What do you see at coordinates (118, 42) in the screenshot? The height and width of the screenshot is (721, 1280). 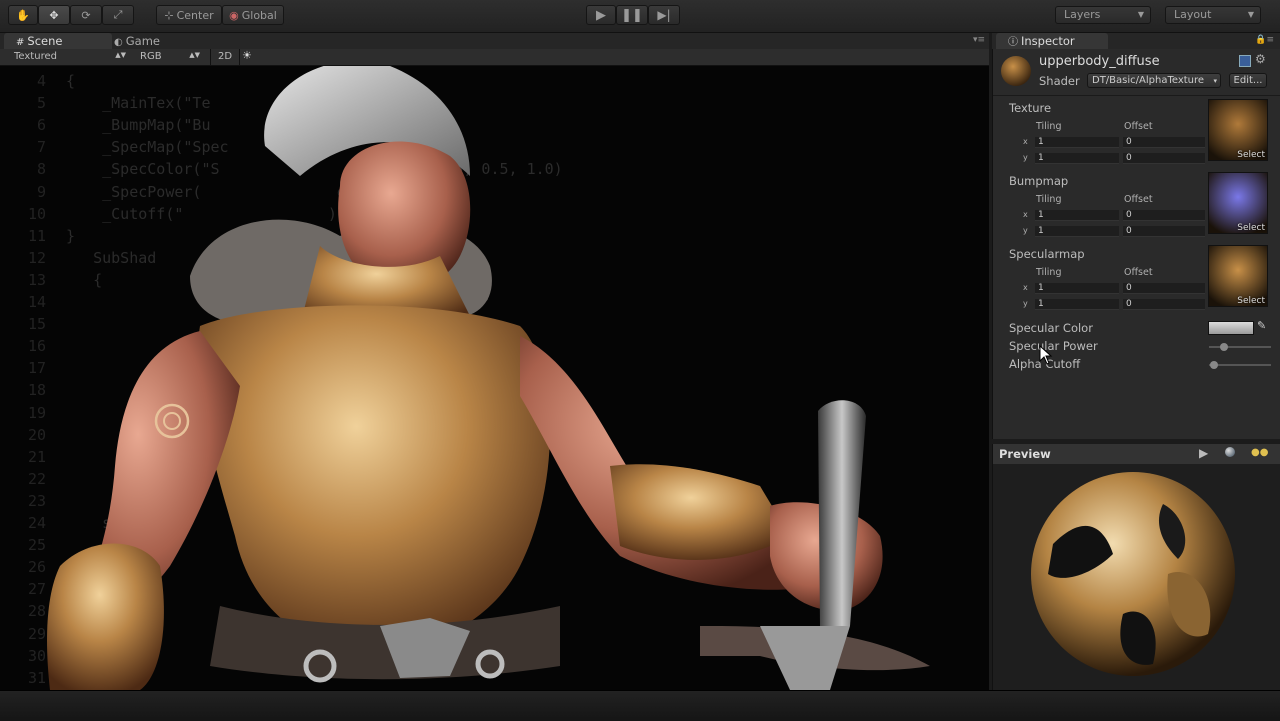 I see `game-icon: ◐` at bounding box center [118, 42].